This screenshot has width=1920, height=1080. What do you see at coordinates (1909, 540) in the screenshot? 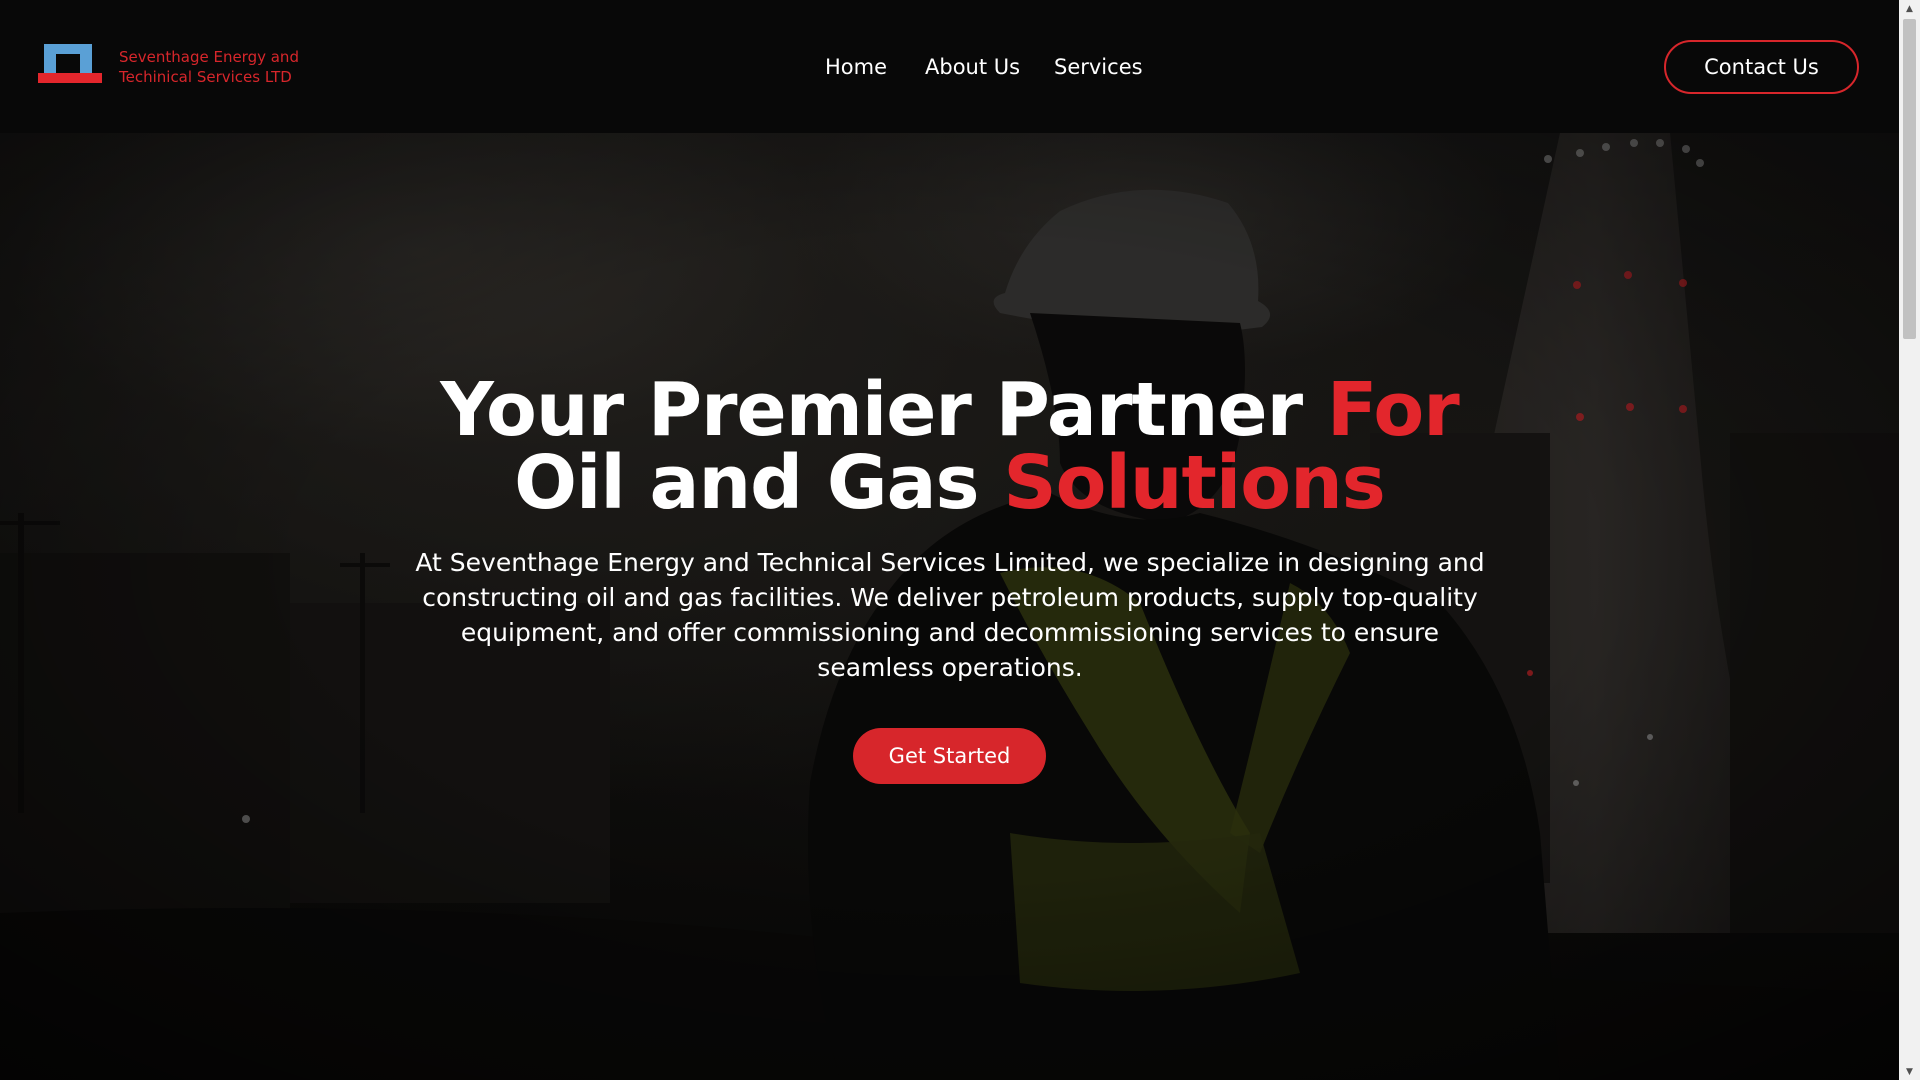
I see `page-scrollbar: ▲ ▼` at bounding box center [1909, 540].